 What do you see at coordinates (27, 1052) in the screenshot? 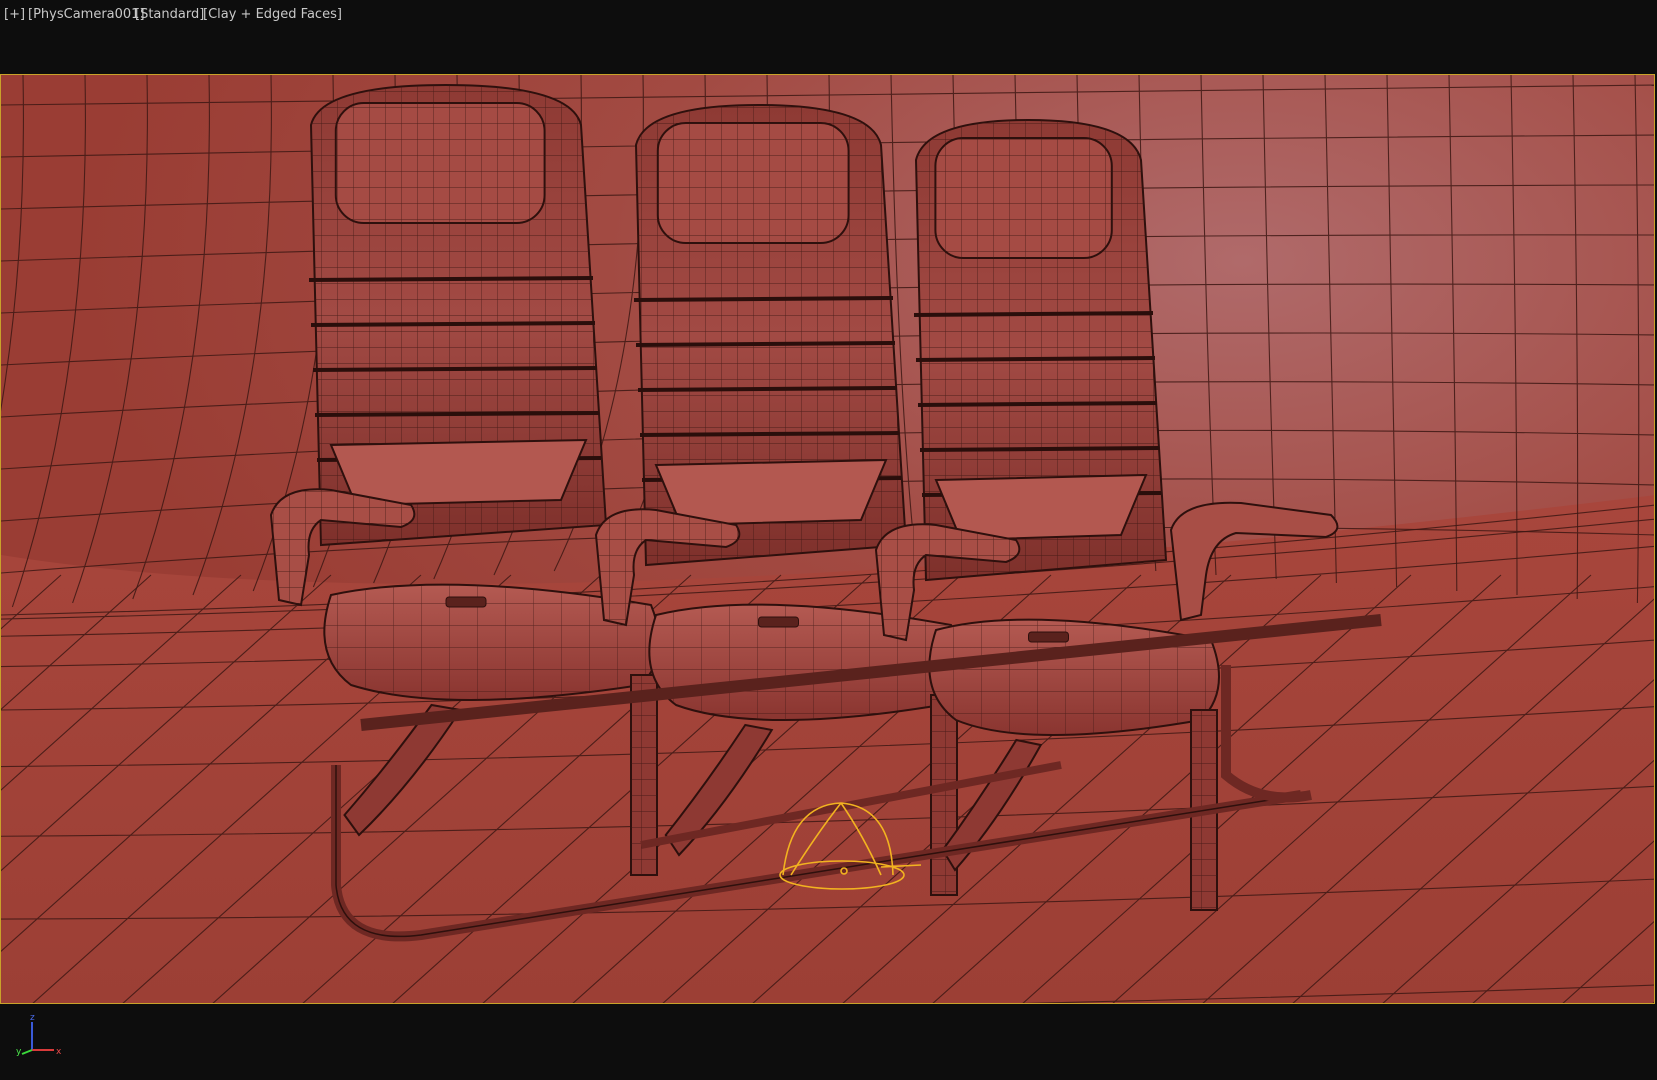
I see `y-axis-line` at bounding box center [27, 1052].